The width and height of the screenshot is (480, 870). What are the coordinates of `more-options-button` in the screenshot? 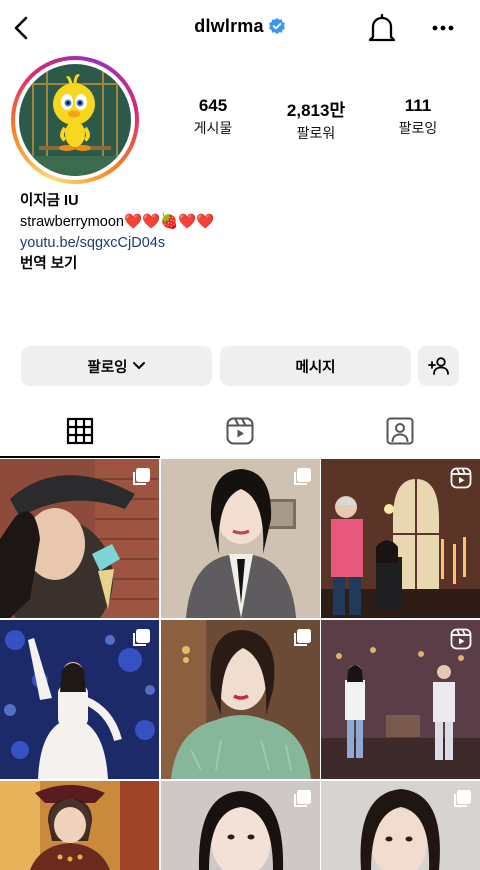 It's located at (443, 28).